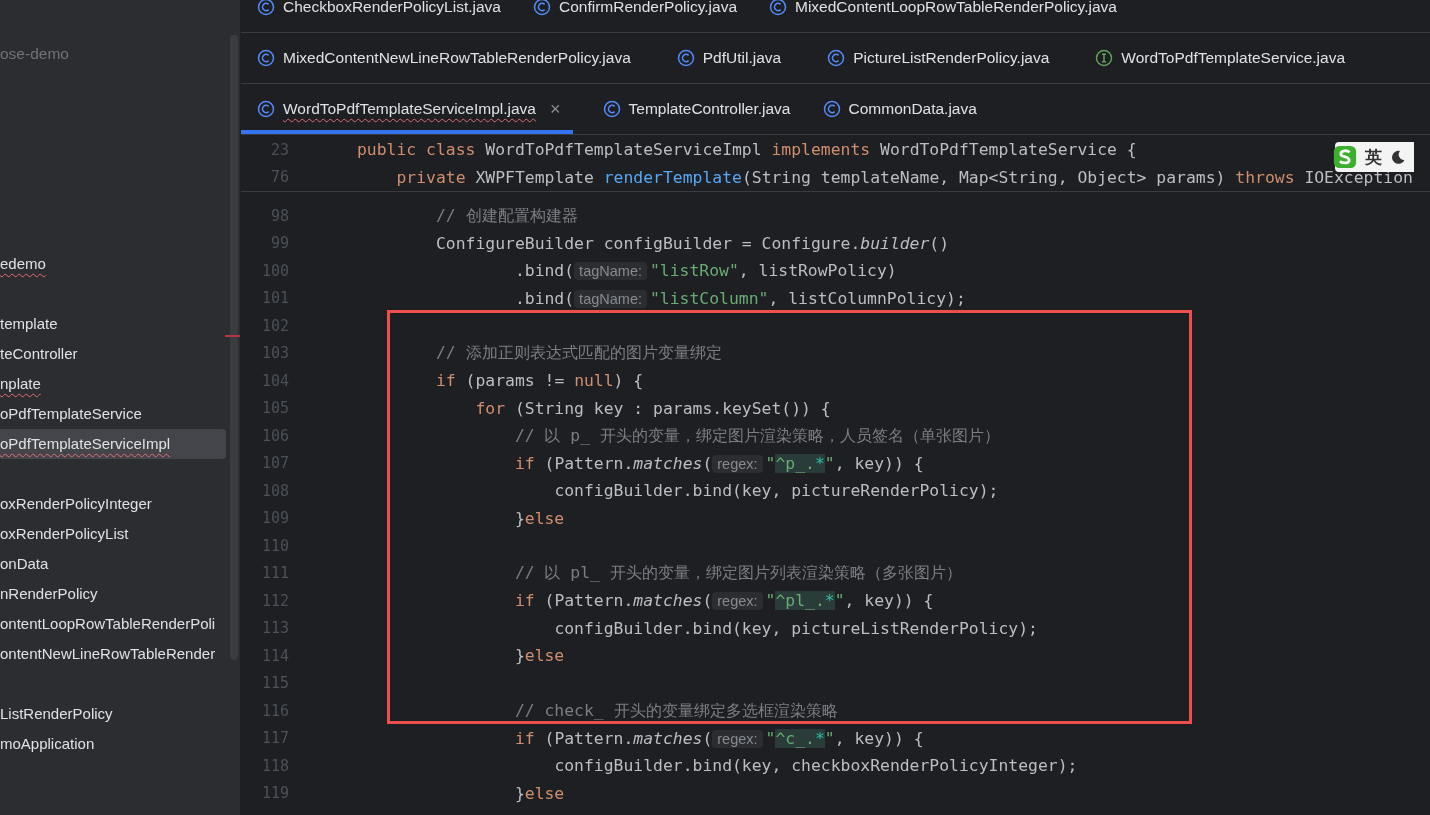 The image size is (1430, 815). Describe the element at coordinates (943, 16) in the screenshot. I see `file-tab: MixedContentLoopRowTableRenderPolicy.java` at that location.